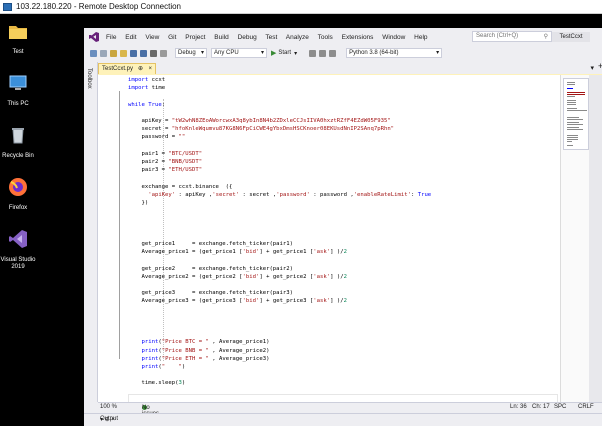 The height and width of the screenshot is (426, 602). I want to click on code-line: pair3 = "ETH/USDT", so click(165, 170).